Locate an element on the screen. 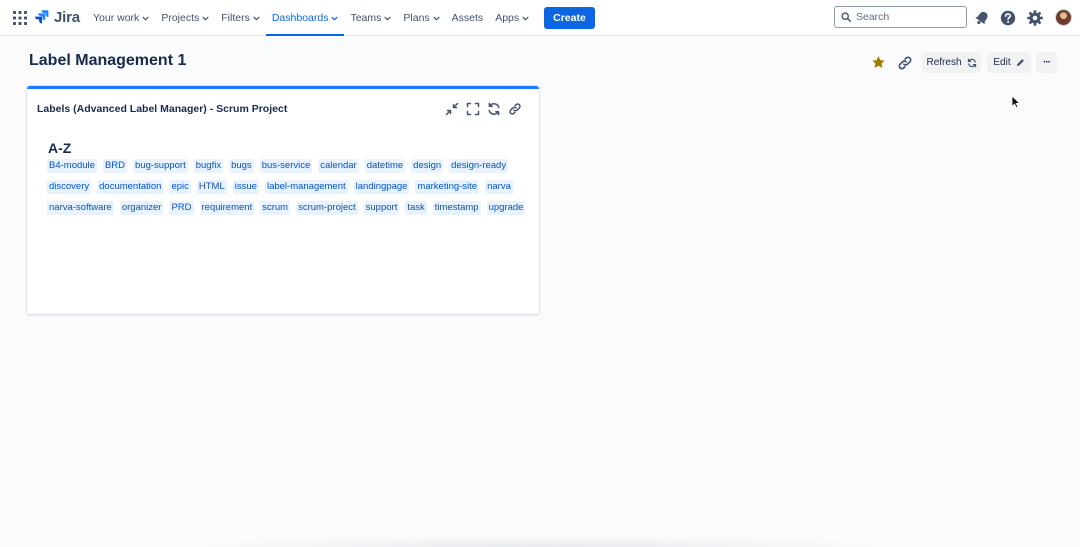 This screenshot has height=547, width=1080. mouse-cursor-icon is located at coordinates (1016, 102).